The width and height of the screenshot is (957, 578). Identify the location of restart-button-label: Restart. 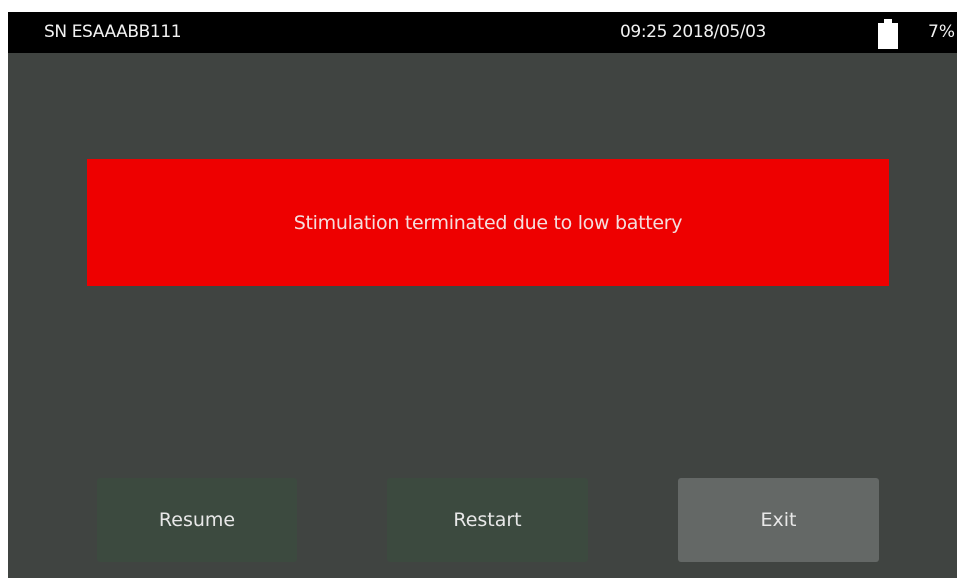
(487, 520).